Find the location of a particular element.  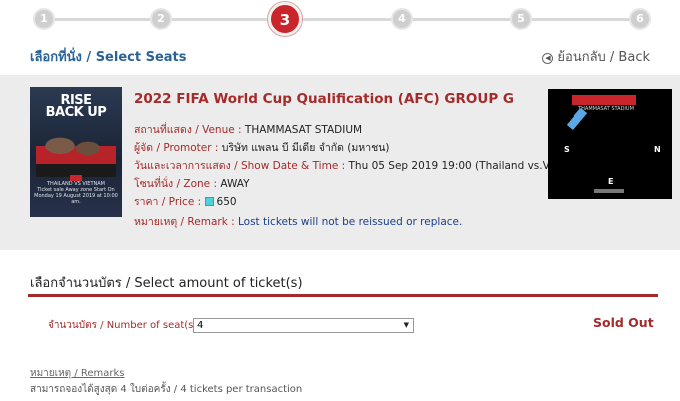

zone-label: โซนที่นั่ง / Zone : is located at coordinates (175, 184).